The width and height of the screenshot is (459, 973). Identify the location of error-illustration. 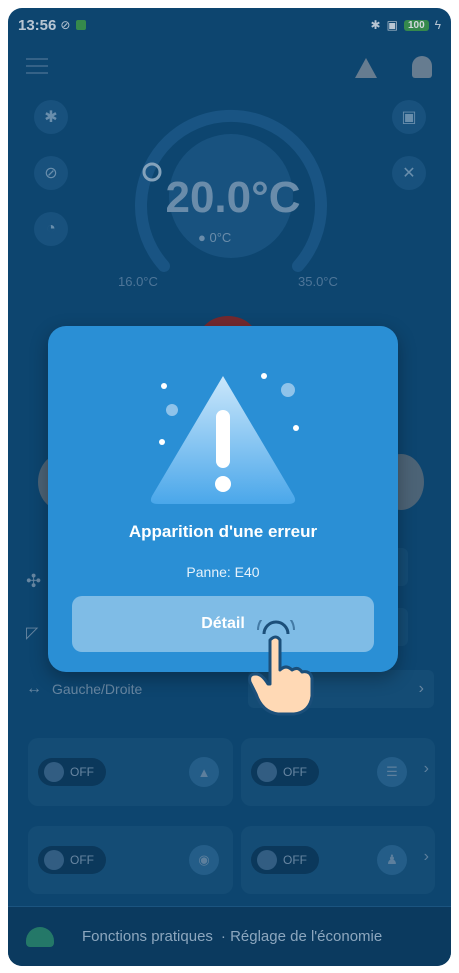
(224, 438).